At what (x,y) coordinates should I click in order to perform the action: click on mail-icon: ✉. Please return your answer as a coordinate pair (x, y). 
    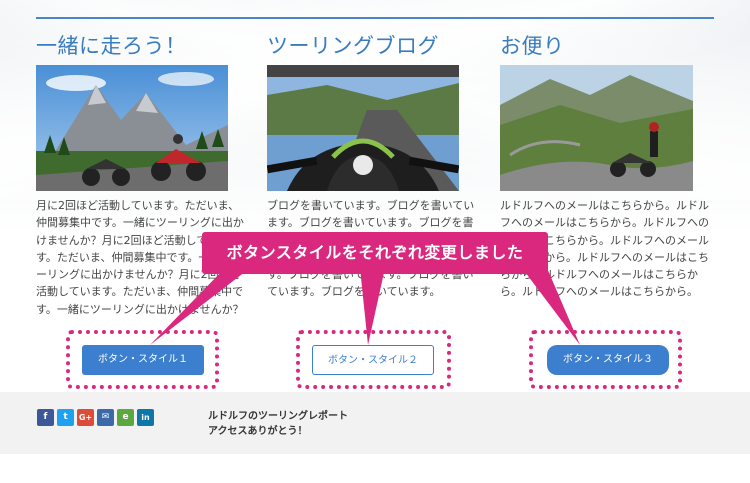
    Looking at the image, I should click on (105, 417).